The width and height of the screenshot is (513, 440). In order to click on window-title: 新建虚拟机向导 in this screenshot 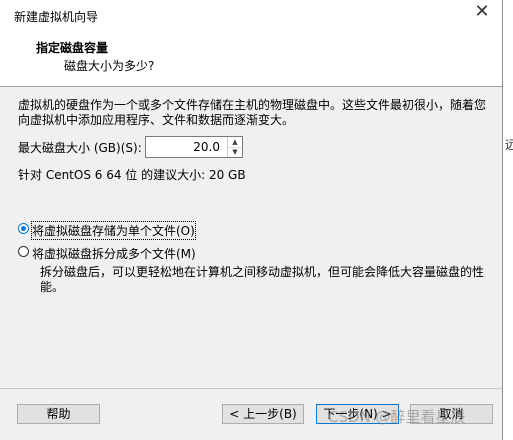, I will do `click(56, 17)`.